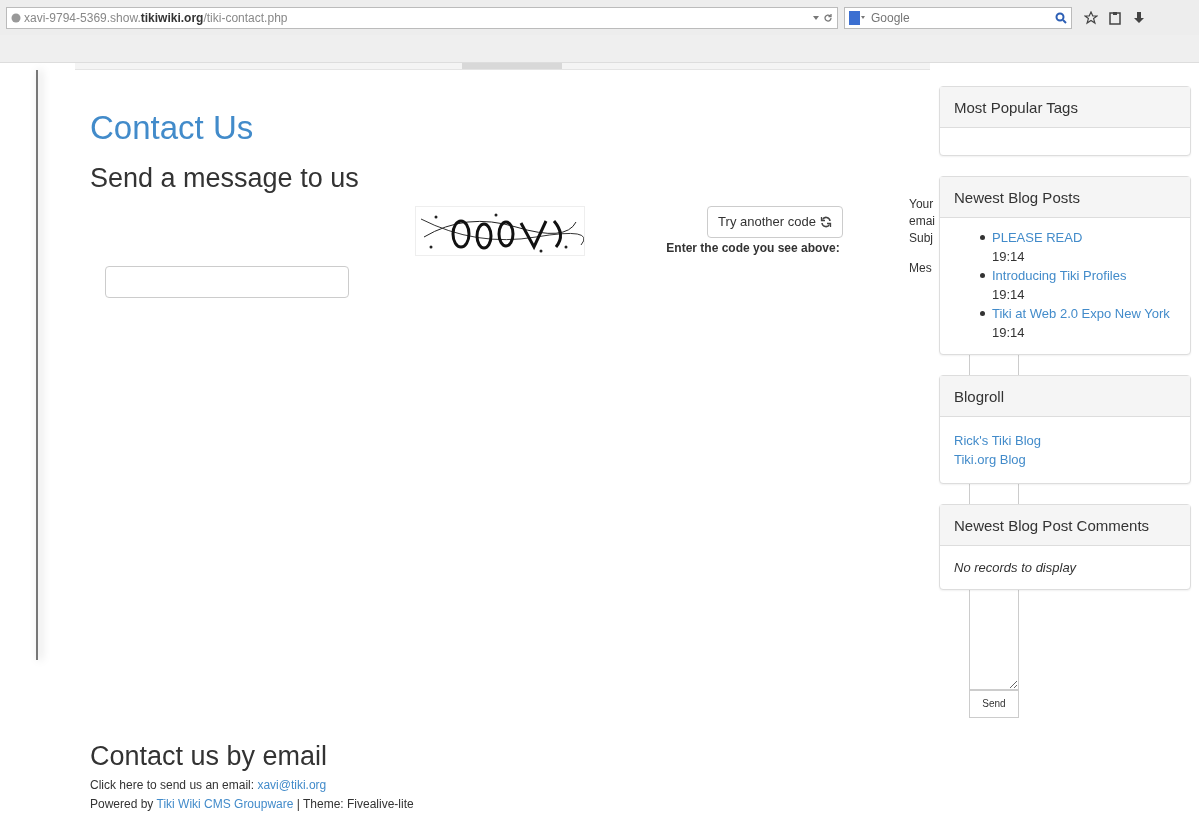  I want to click on refresh-captcha-button: Try another code, so click(775, 222).